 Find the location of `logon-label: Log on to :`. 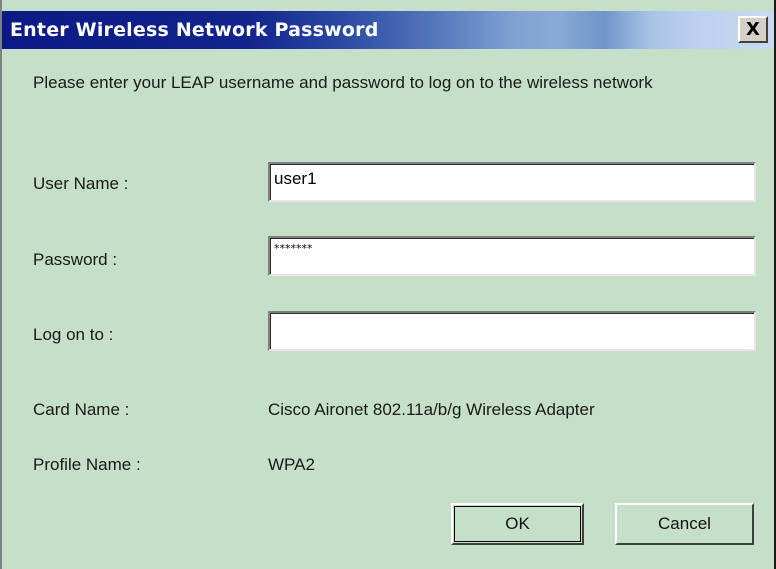

logon-label: Log on to : is located at coordinates (73, 334).